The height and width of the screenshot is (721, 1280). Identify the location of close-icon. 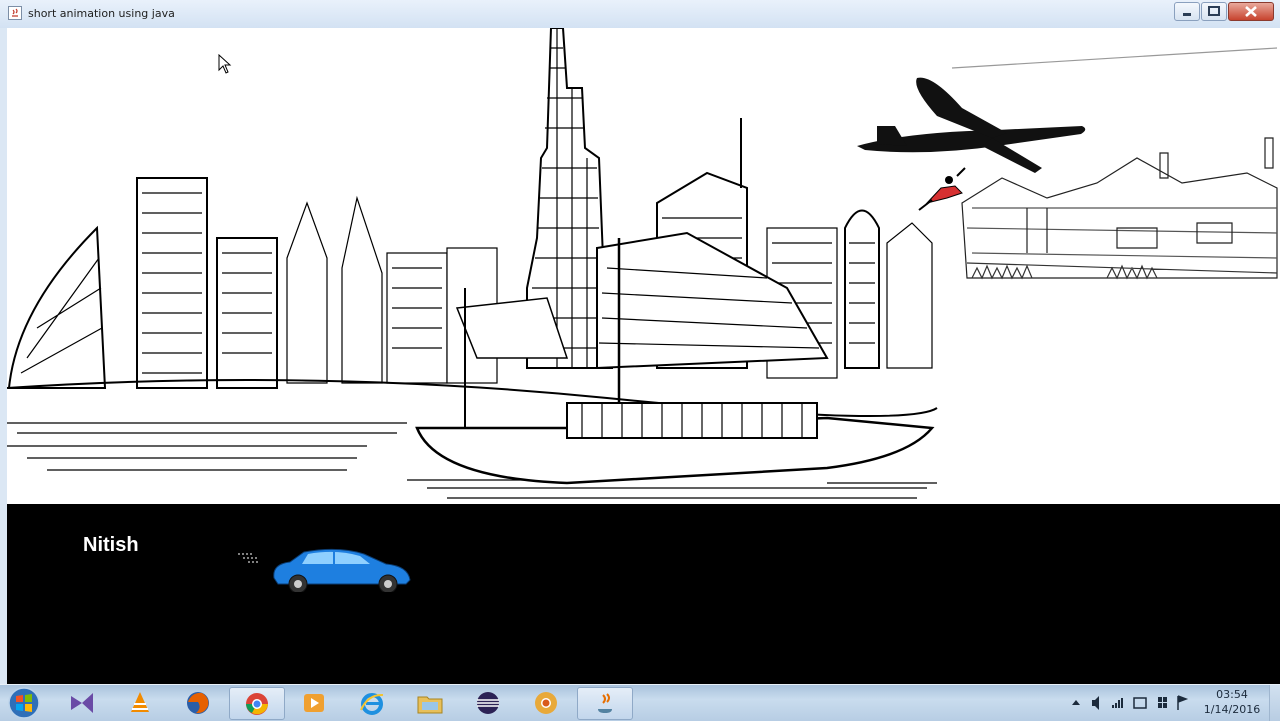
(1251, 11).